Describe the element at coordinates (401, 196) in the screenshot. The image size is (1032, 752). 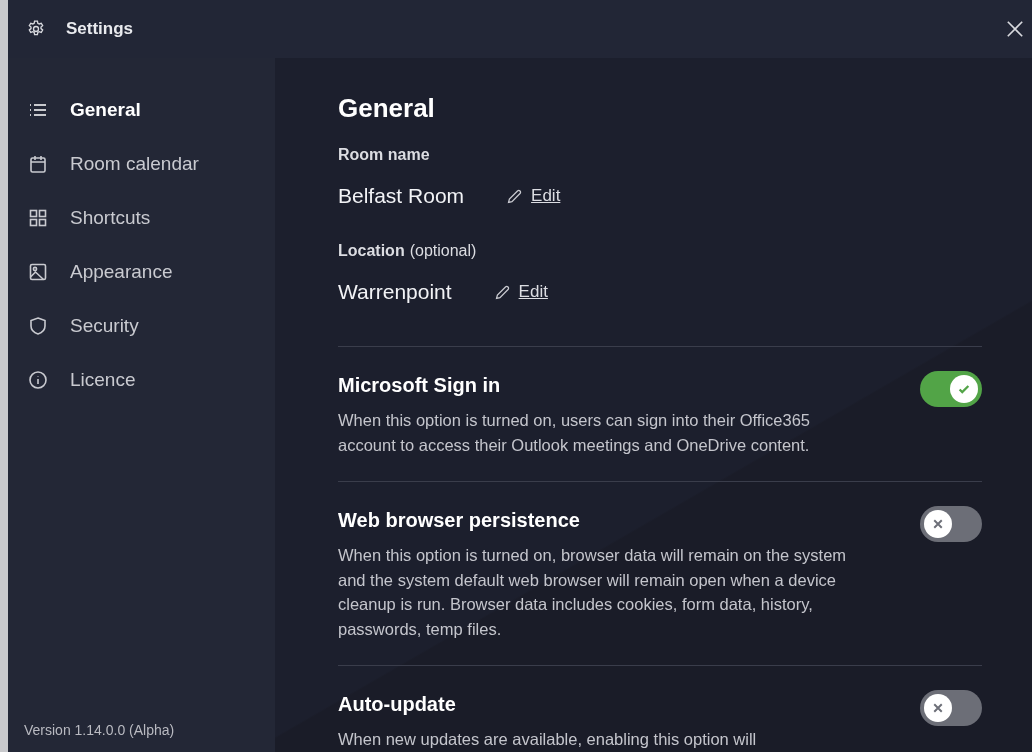
I see `field-value: Belfast Room` at that location.